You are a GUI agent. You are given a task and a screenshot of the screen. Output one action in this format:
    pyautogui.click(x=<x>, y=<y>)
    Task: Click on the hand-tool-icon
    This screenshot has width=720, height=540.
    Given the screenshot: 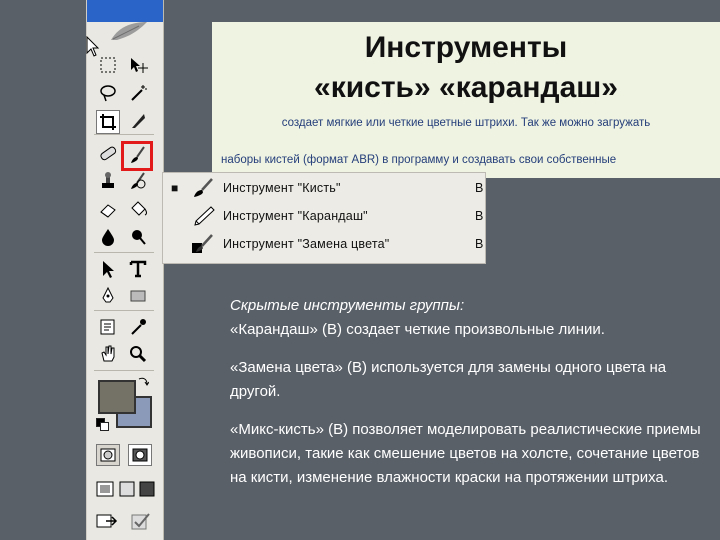 What is the action you would take?
    pyautogui.click(x=108, y=354)
    